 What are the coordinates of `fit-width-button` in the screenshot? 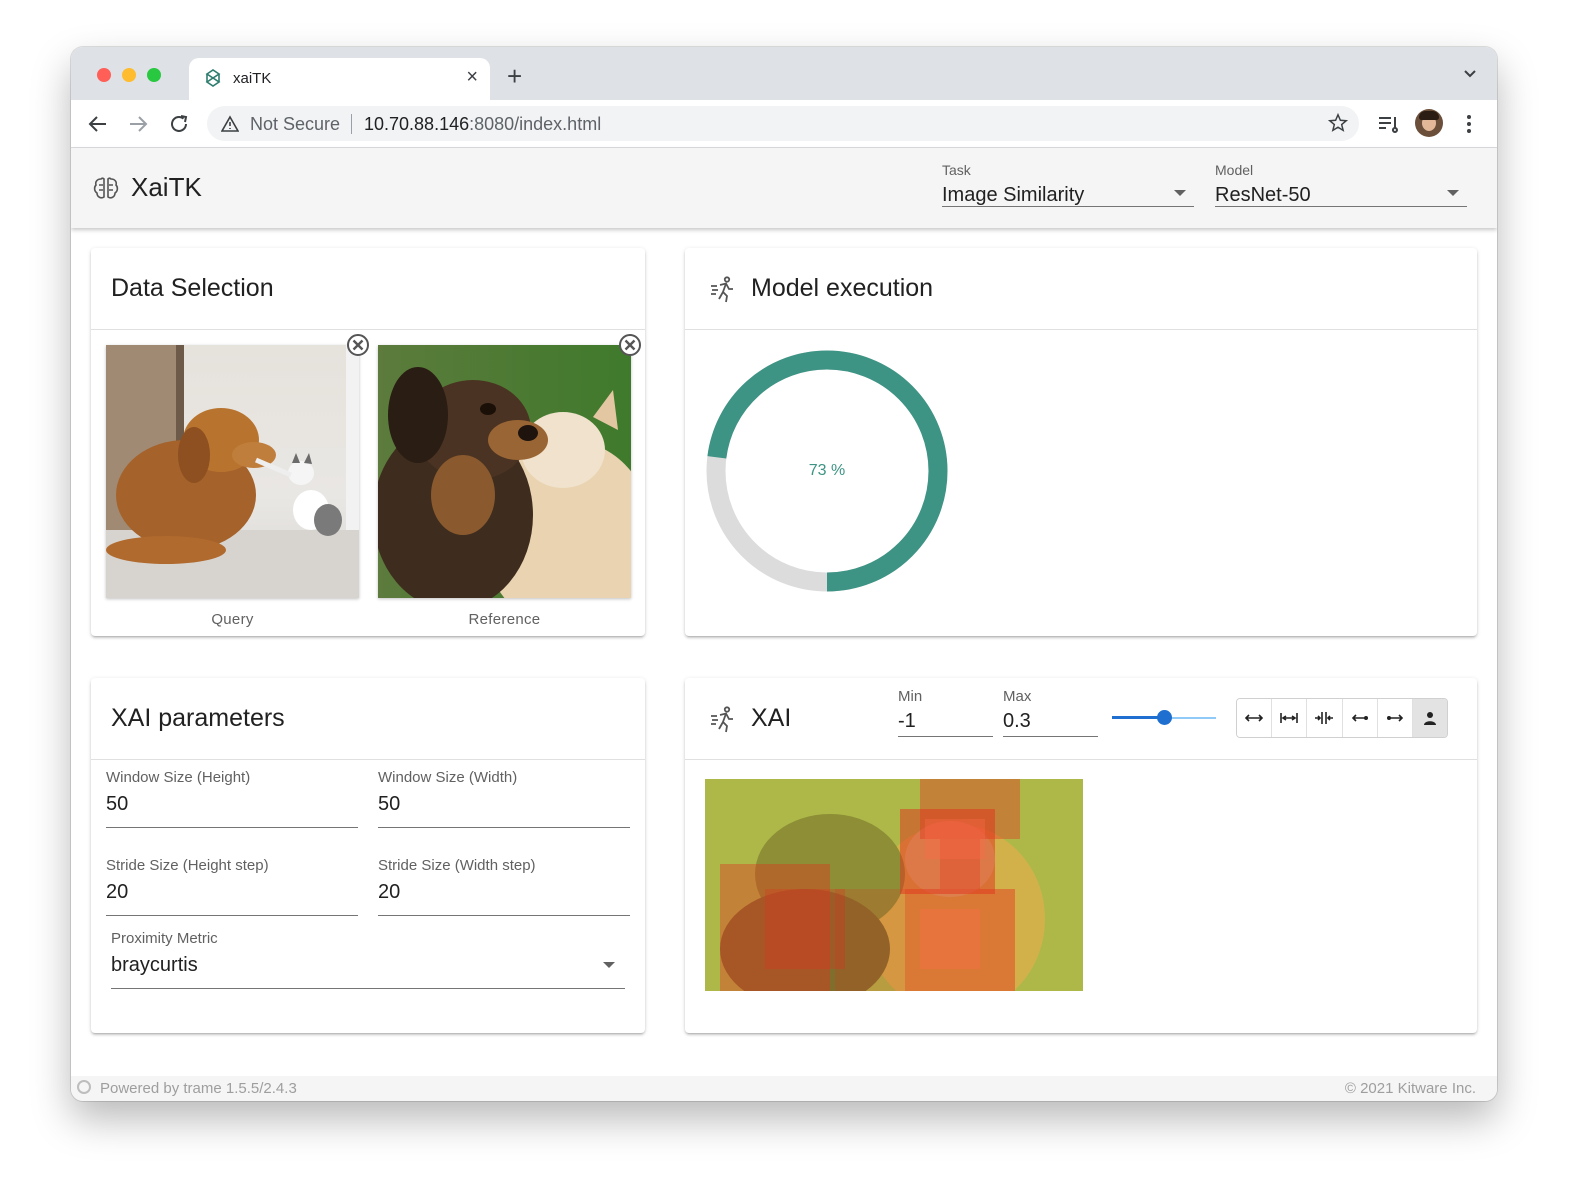 It's located at (1290, 718).